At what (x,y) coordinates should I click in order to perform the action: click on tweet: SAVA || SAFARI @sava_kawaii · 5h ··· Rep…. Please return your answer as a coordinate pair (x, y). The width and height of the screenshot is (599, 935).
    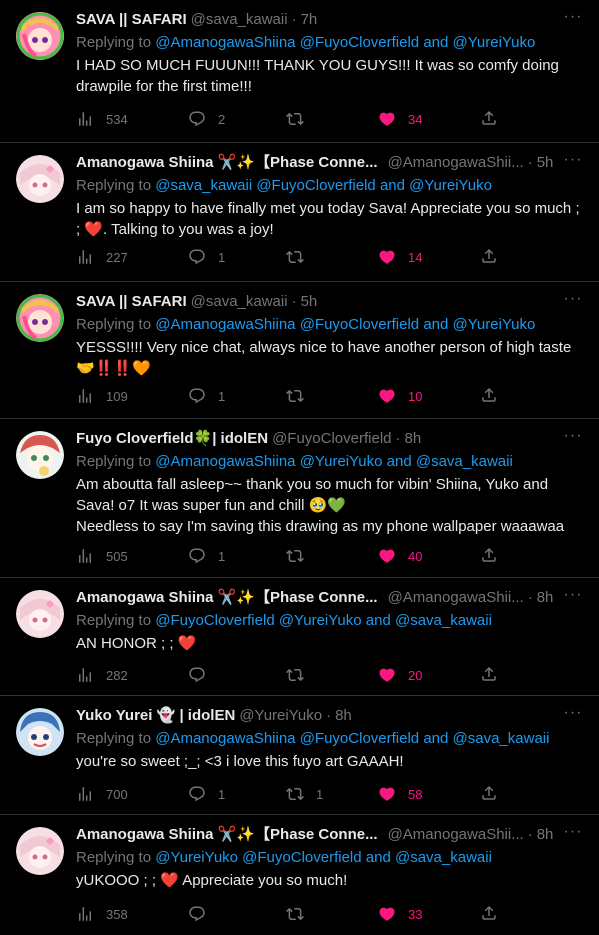
    Looking at the image, I should click on (299, 350).